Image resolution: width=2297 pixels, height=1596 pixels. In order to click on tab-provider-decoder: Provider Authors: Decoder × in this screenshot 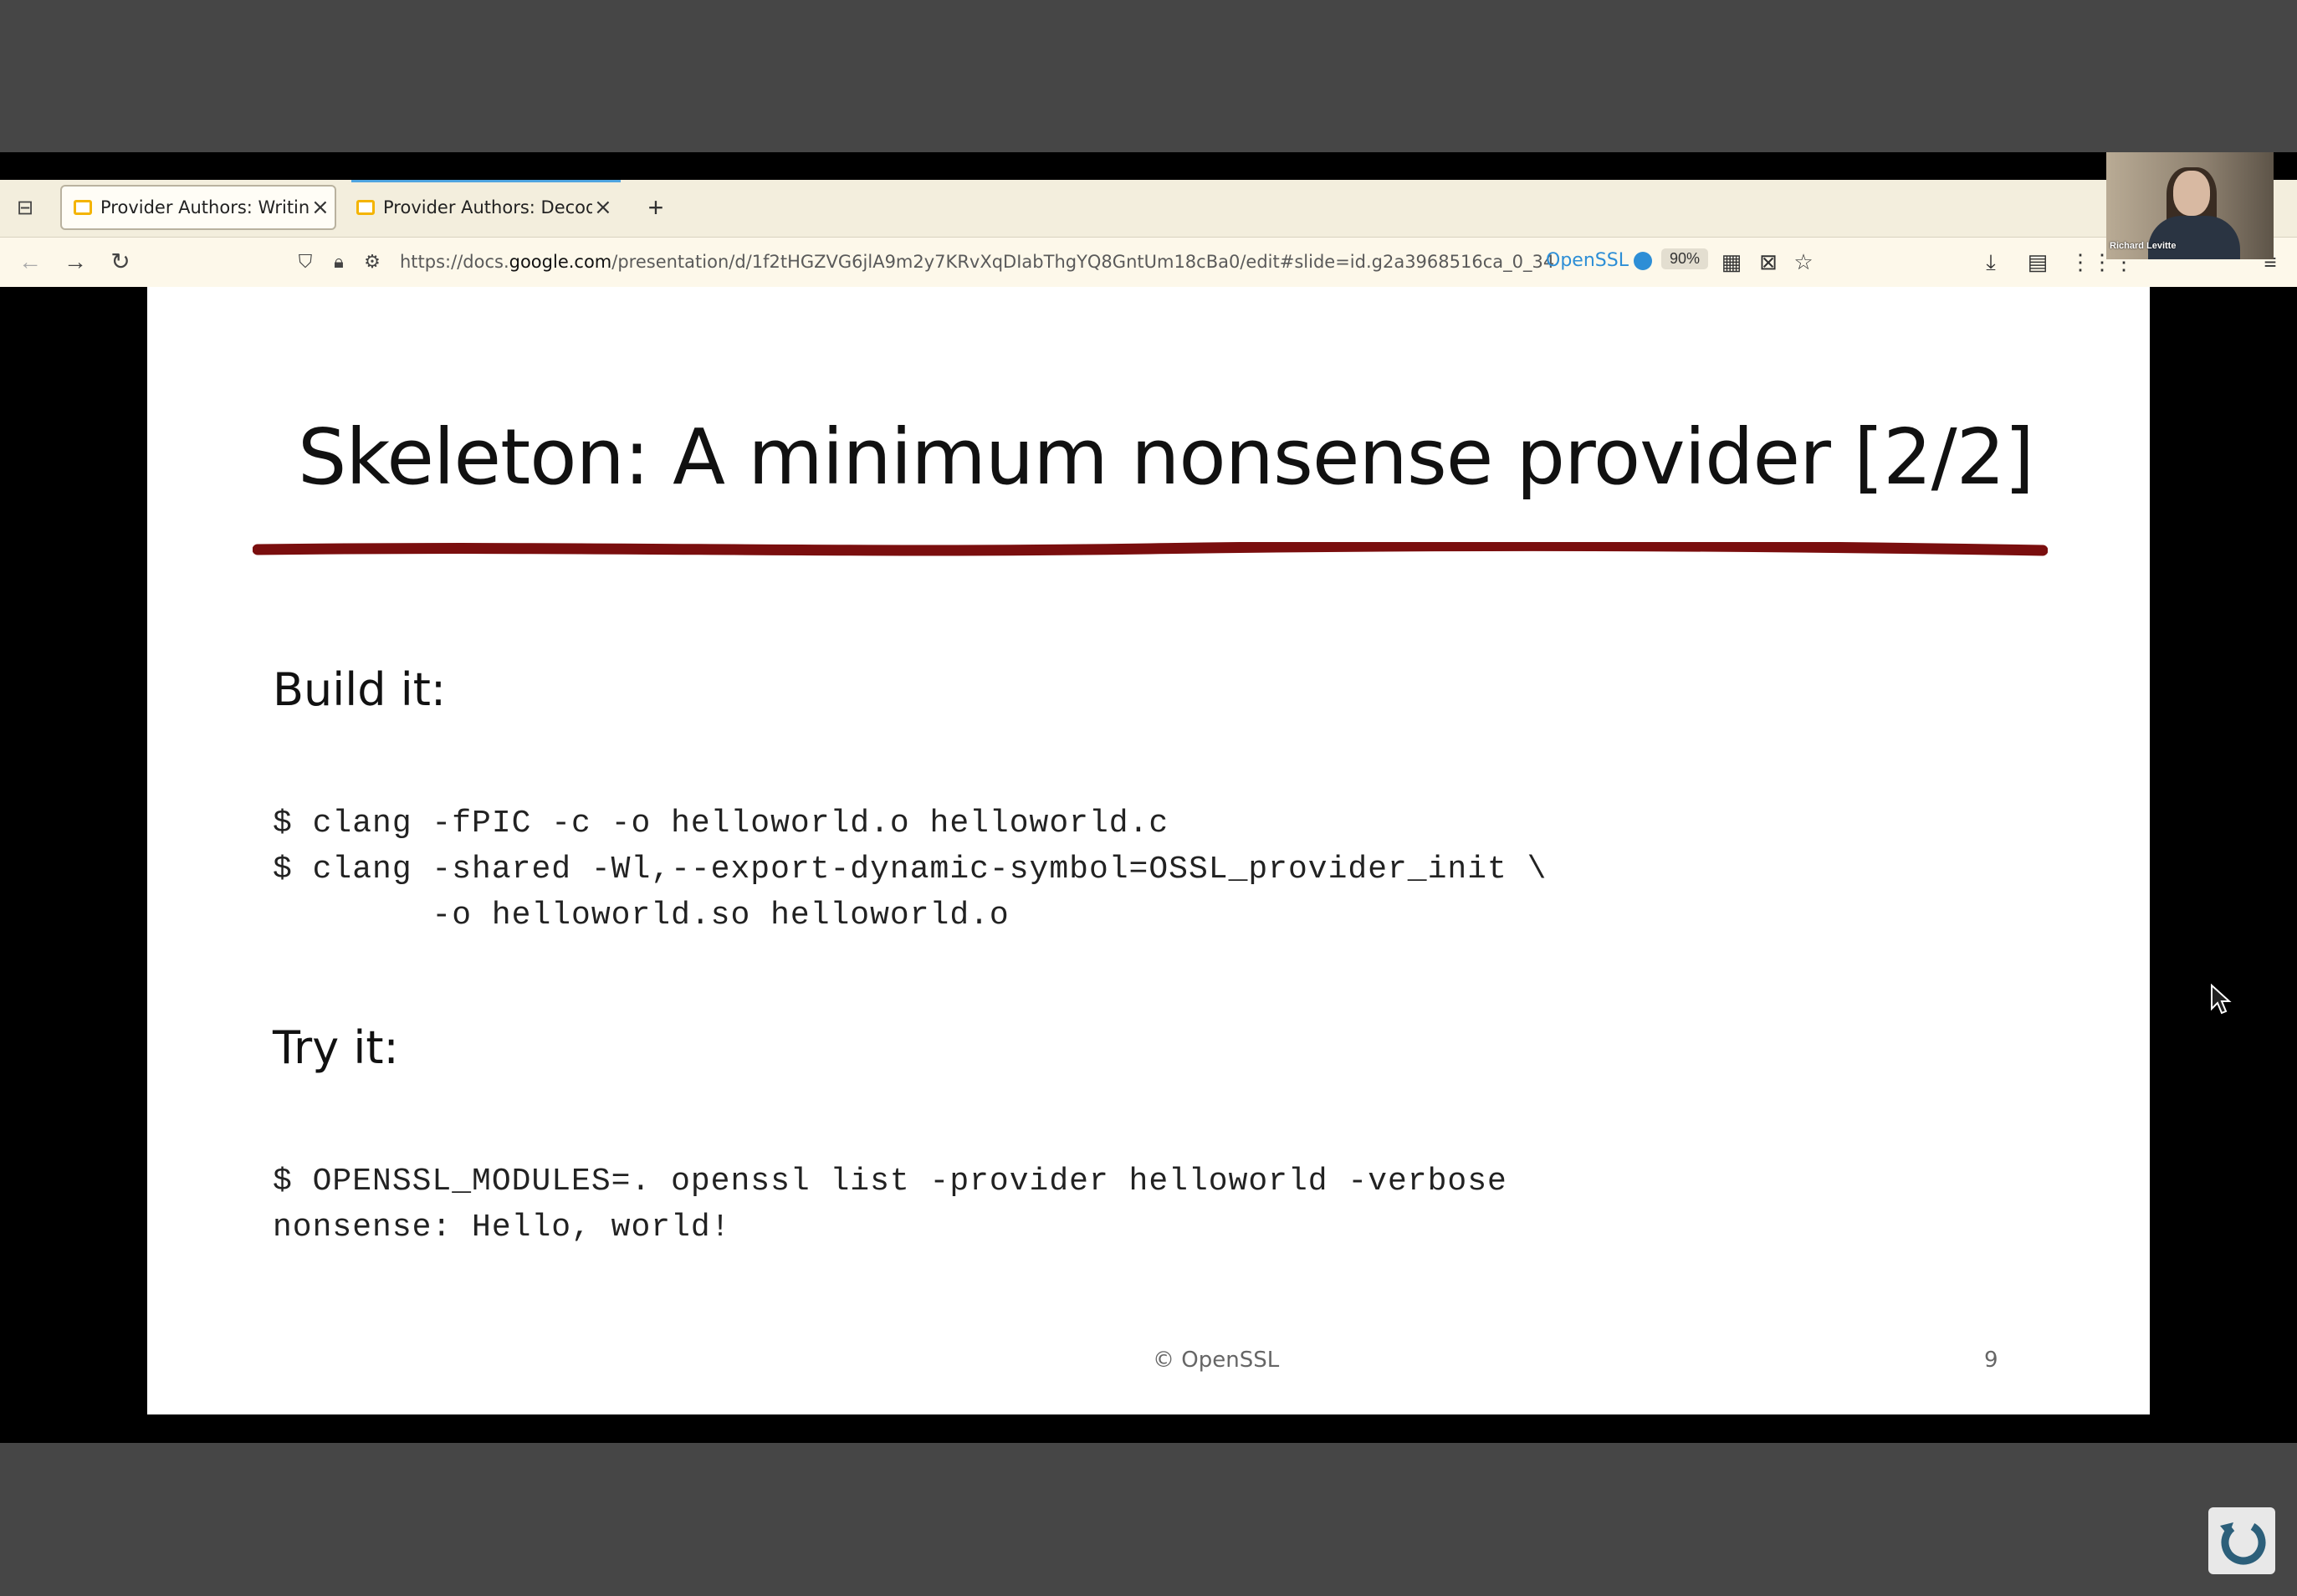, I will do `click(483, 205)`.